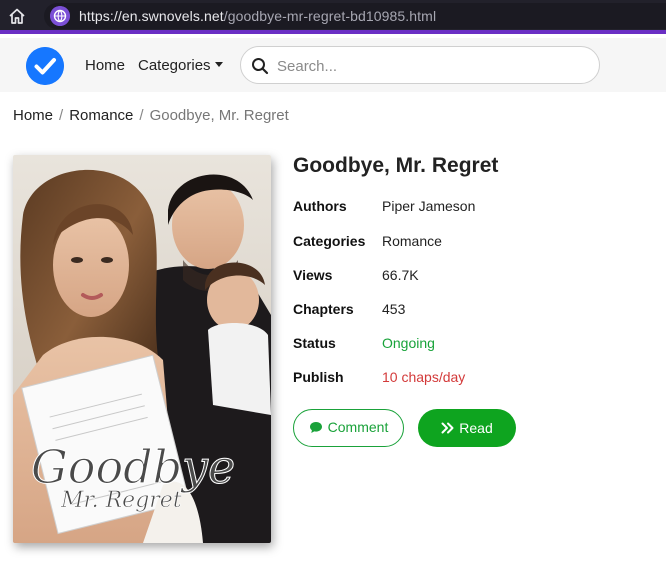 The width and height of the screenshot is (666, 562). I want to click on breadcrumb-category: Romance, so click(101, 115).